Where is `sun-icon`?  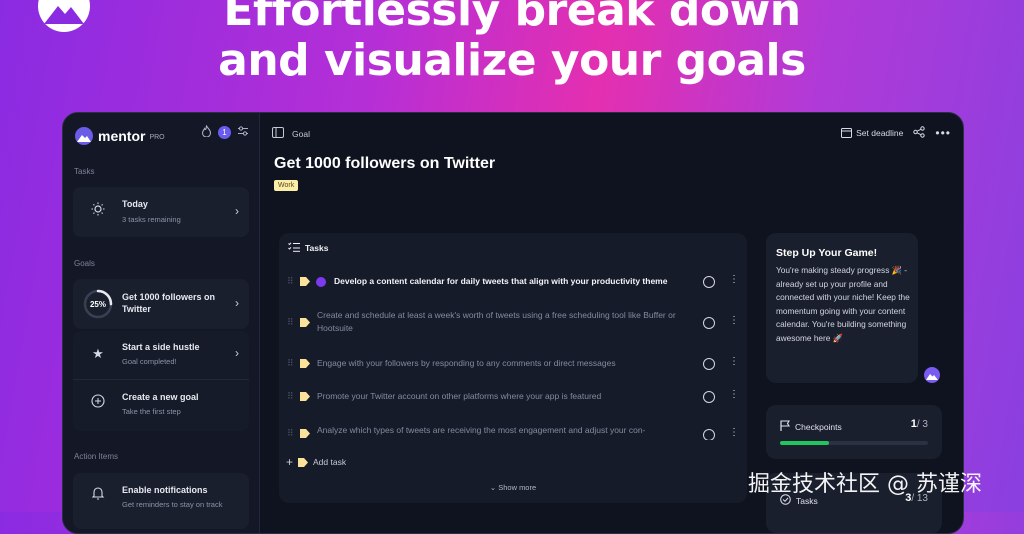
sun-icon is located at coordinates (98, 212).